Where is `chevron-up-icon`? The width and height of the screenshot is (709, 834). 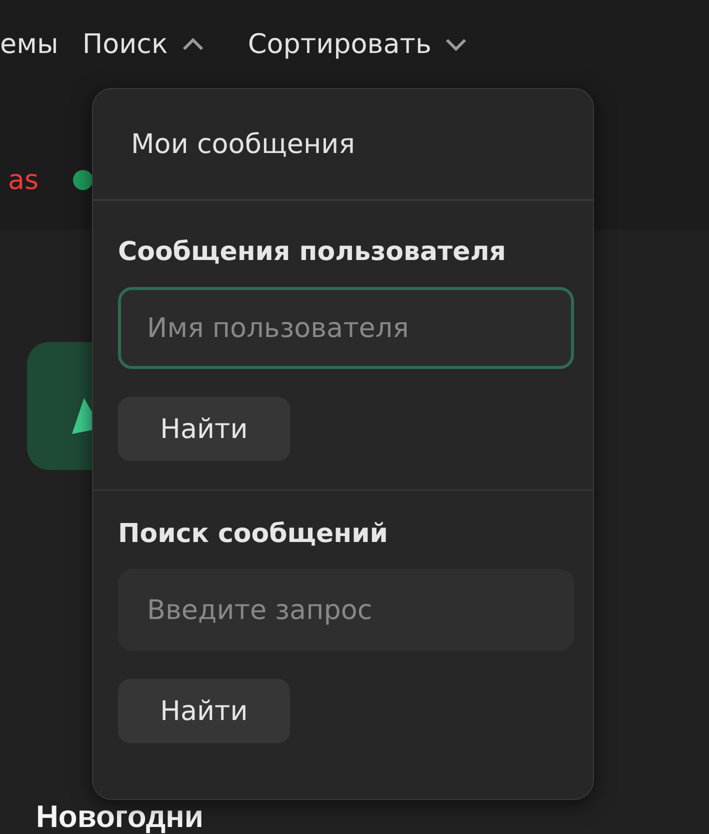 chevron-up-icon is located at coordinates (193, 44).